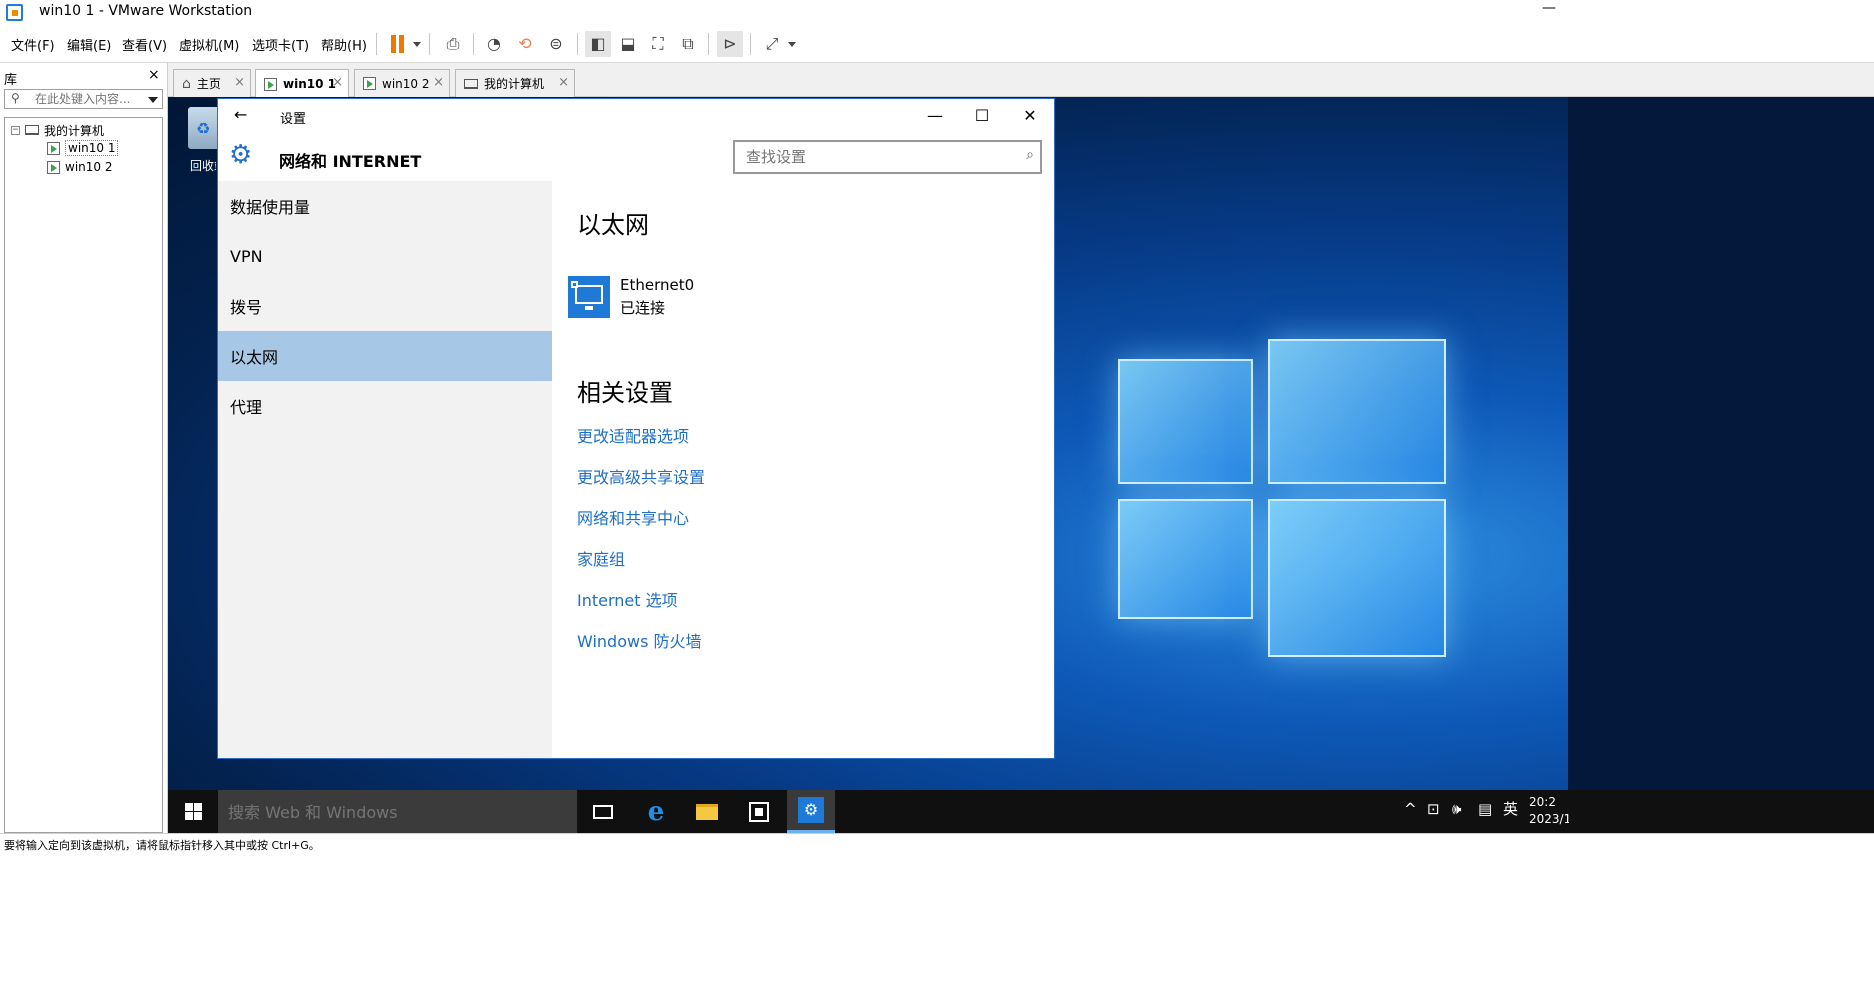 The image size is (1874, 1007). I want to click on title-bar: win10 1 - VMware Workstation —, so click(937, 12).